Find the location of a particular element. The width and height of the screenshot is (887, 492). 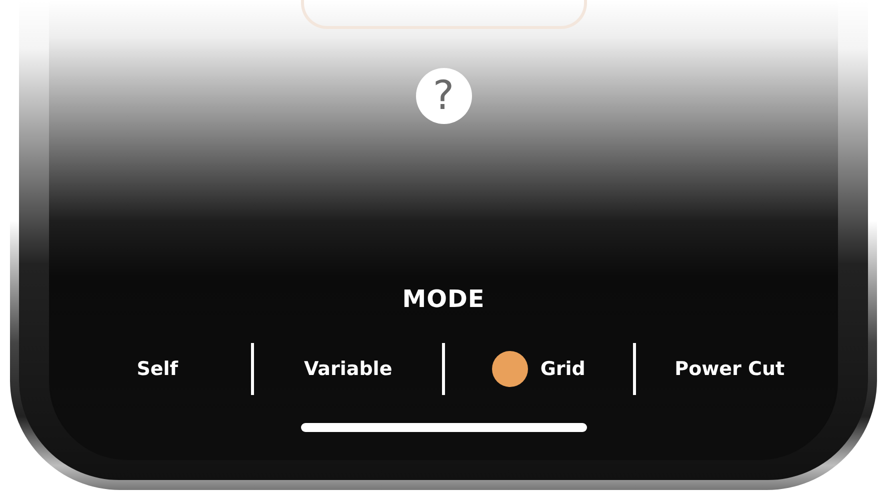

mode-option: Variable is located at coordinates (348, 369).